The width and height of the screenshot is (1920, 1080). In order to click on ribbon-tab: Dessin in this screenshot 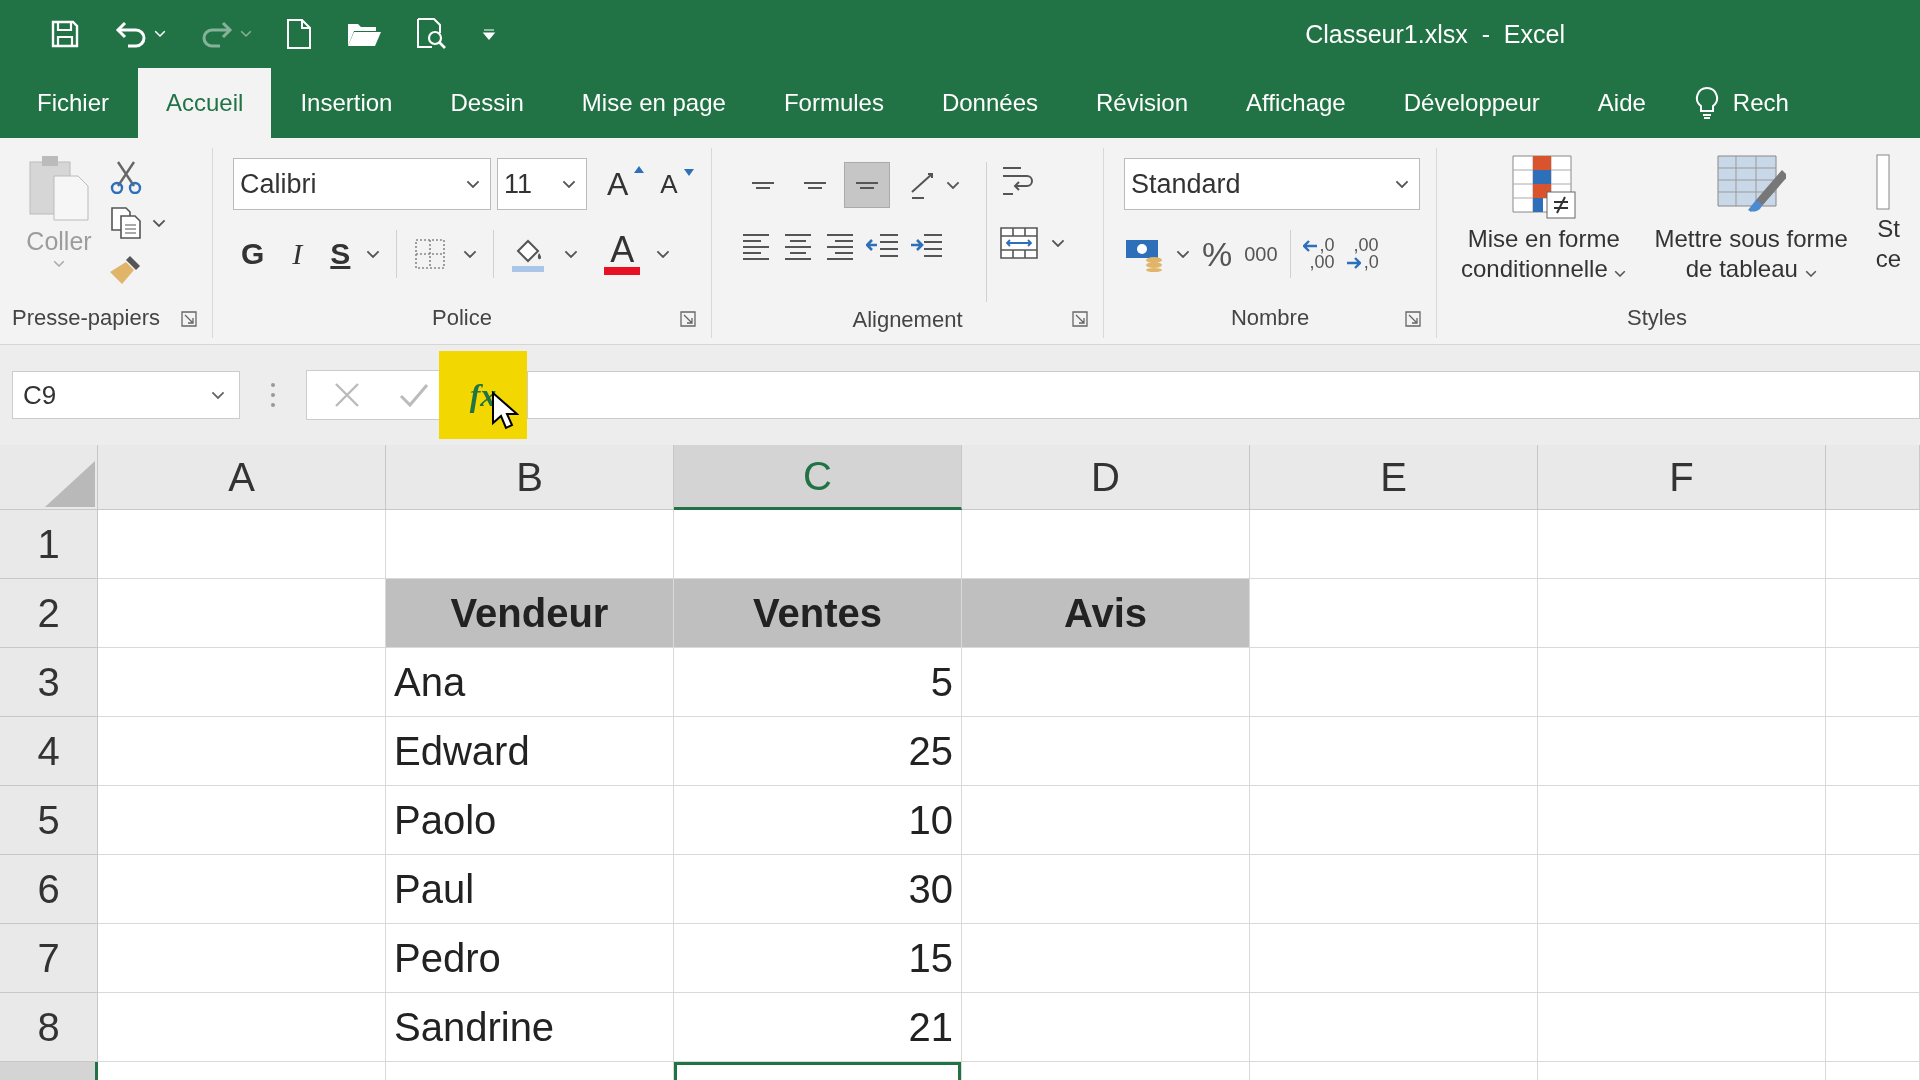, I will do `click(487, 103)`.